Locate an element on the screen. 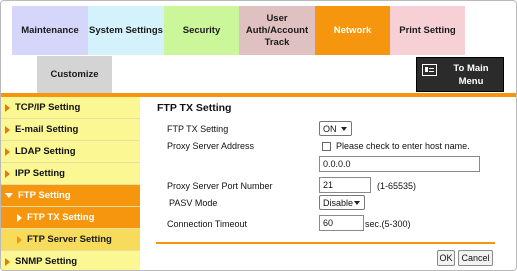 Image resolution: width=517 pixels, height=271 pixels. proxy-address-value: 0.0.0.0 is located at coordinates (337, 164).